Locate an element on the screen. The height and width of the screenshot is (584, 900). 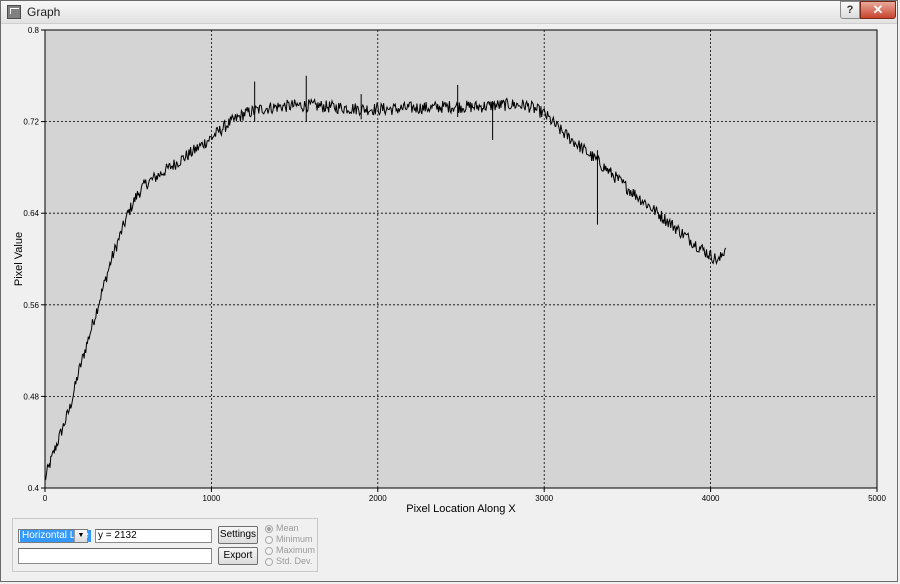
x-tick-label: 5000 is located at coordinates (877, 498).